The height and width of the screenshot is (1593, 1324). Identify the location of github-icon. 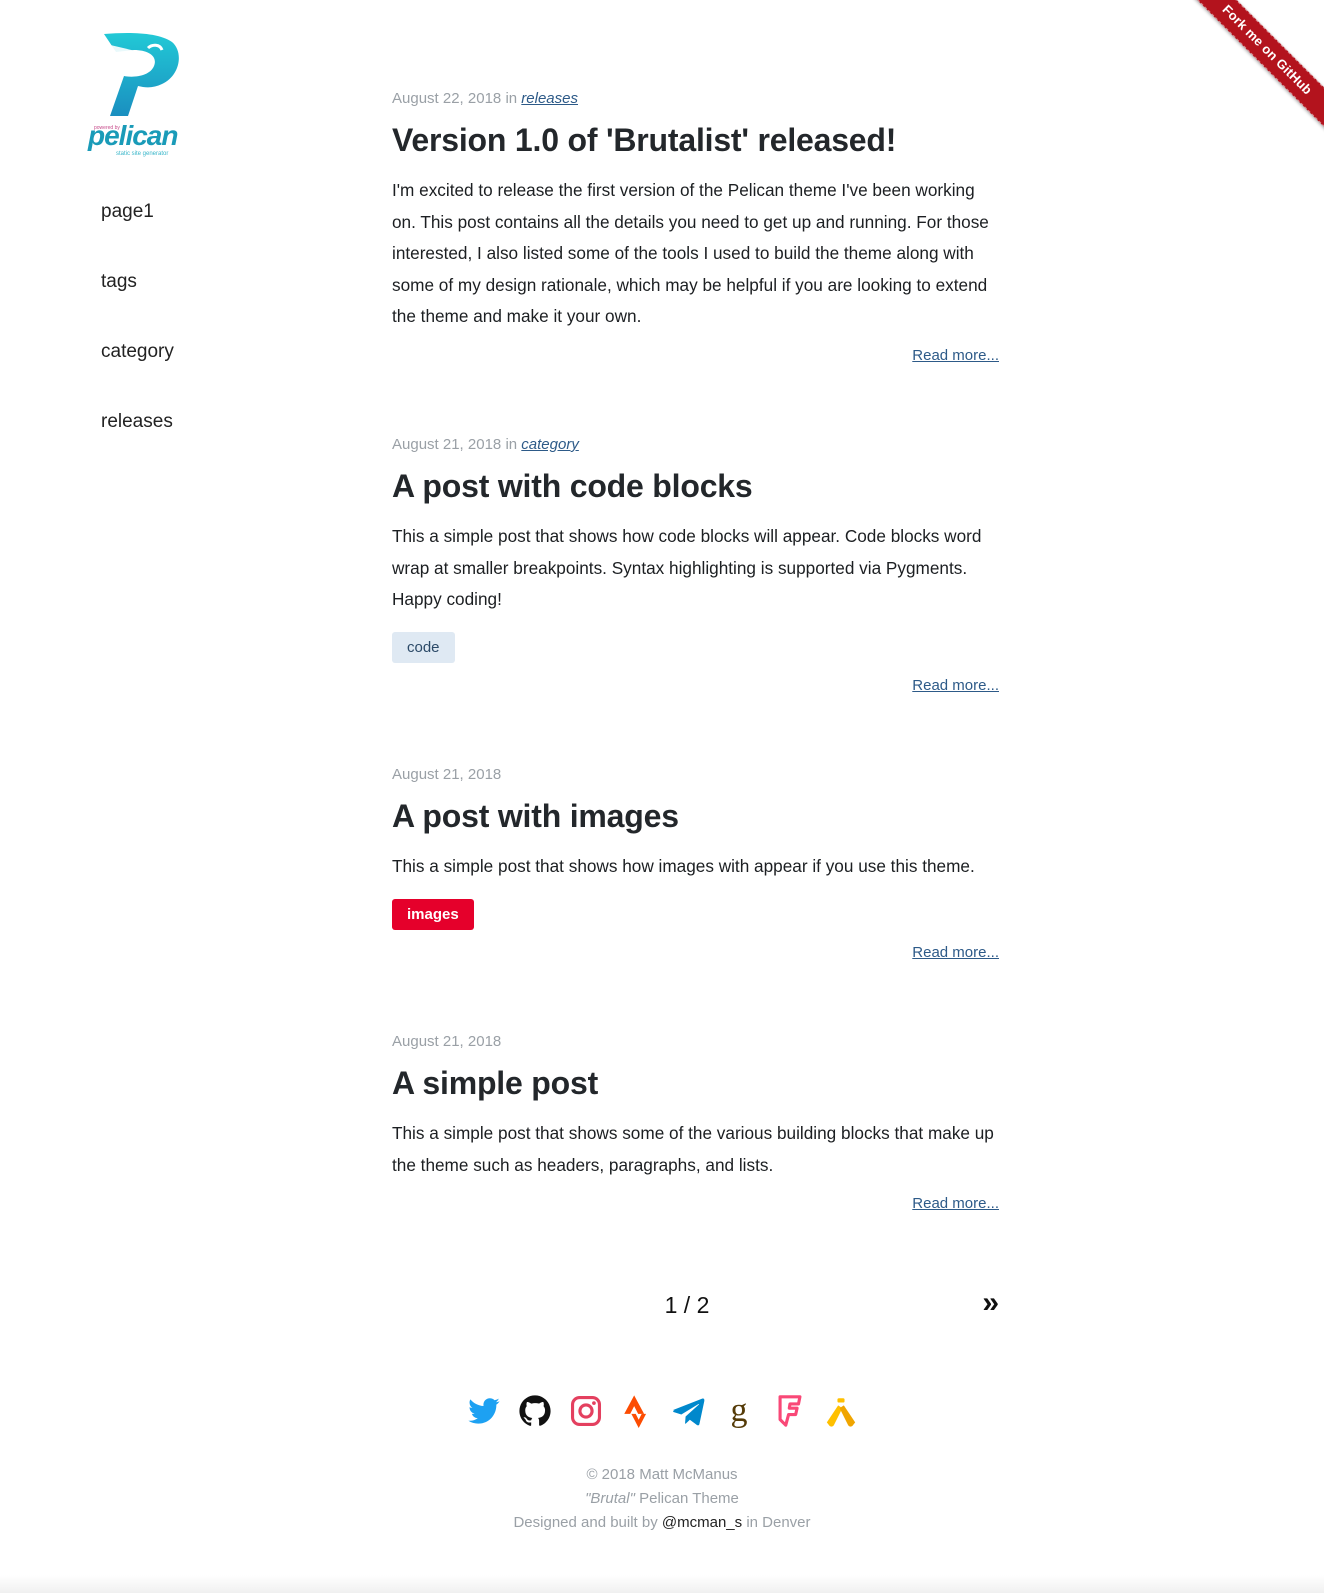
(535, 1411).